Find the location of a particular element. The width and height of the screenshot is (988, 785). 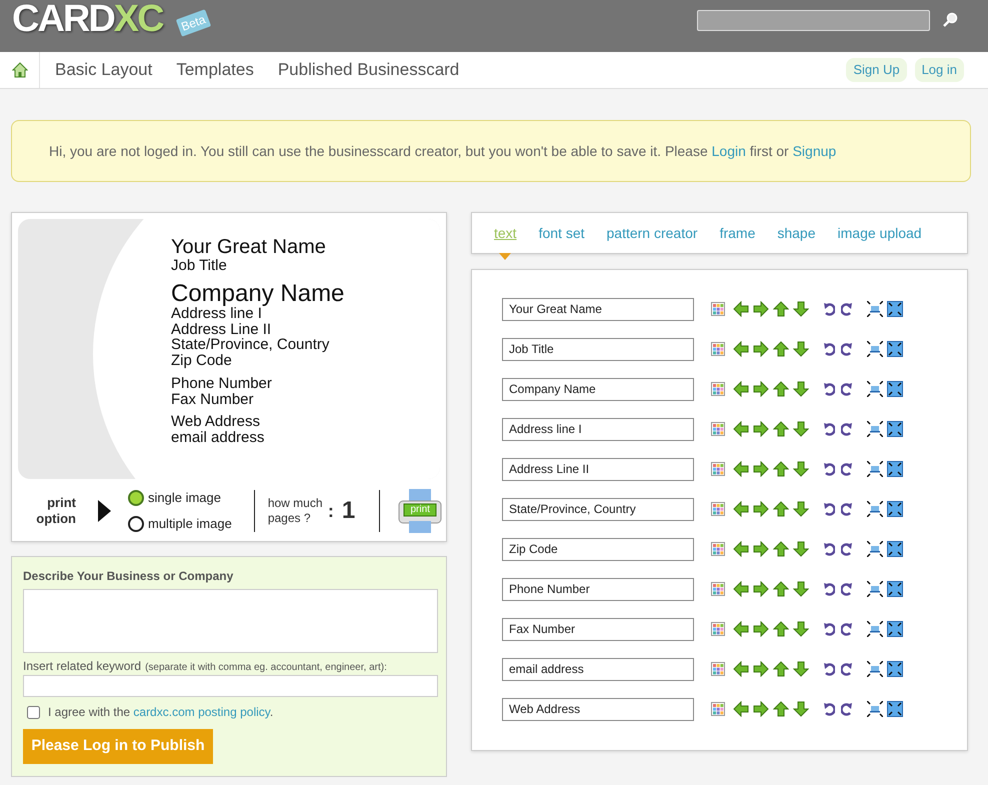

text-field: Web Address is located at coordinates (598, 709).